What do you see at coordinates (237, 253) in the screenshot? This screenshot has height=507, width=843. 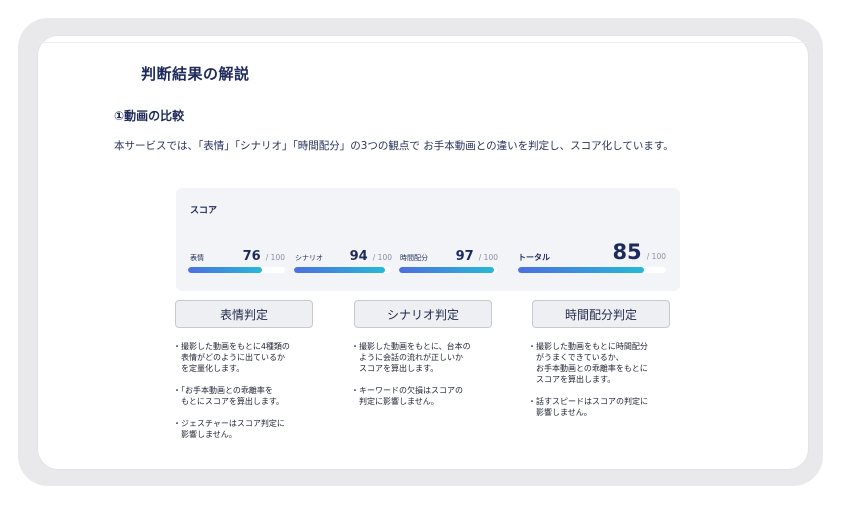 I see `metric-expression: 表情 76 / 100` at bounding box center [237, 253].